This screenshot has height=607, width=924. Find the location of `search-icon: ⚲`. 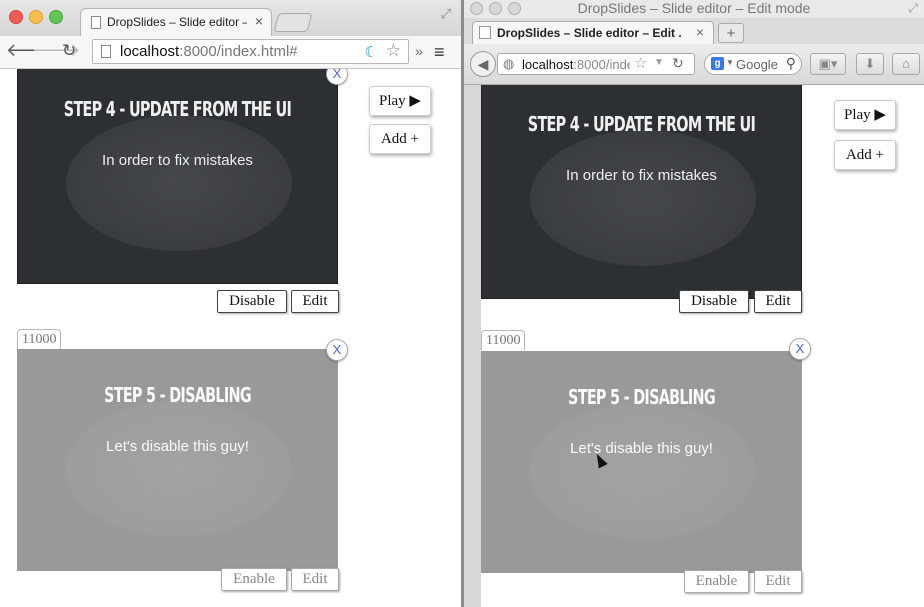

search-icon: ⚲ is located at coordinates (791, 63).